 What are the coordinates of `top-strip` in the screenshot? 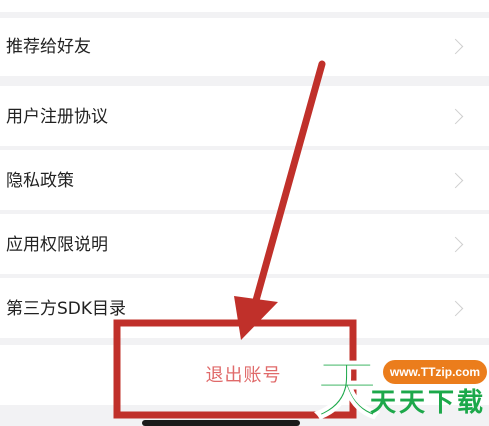 It's located at (244, 6).